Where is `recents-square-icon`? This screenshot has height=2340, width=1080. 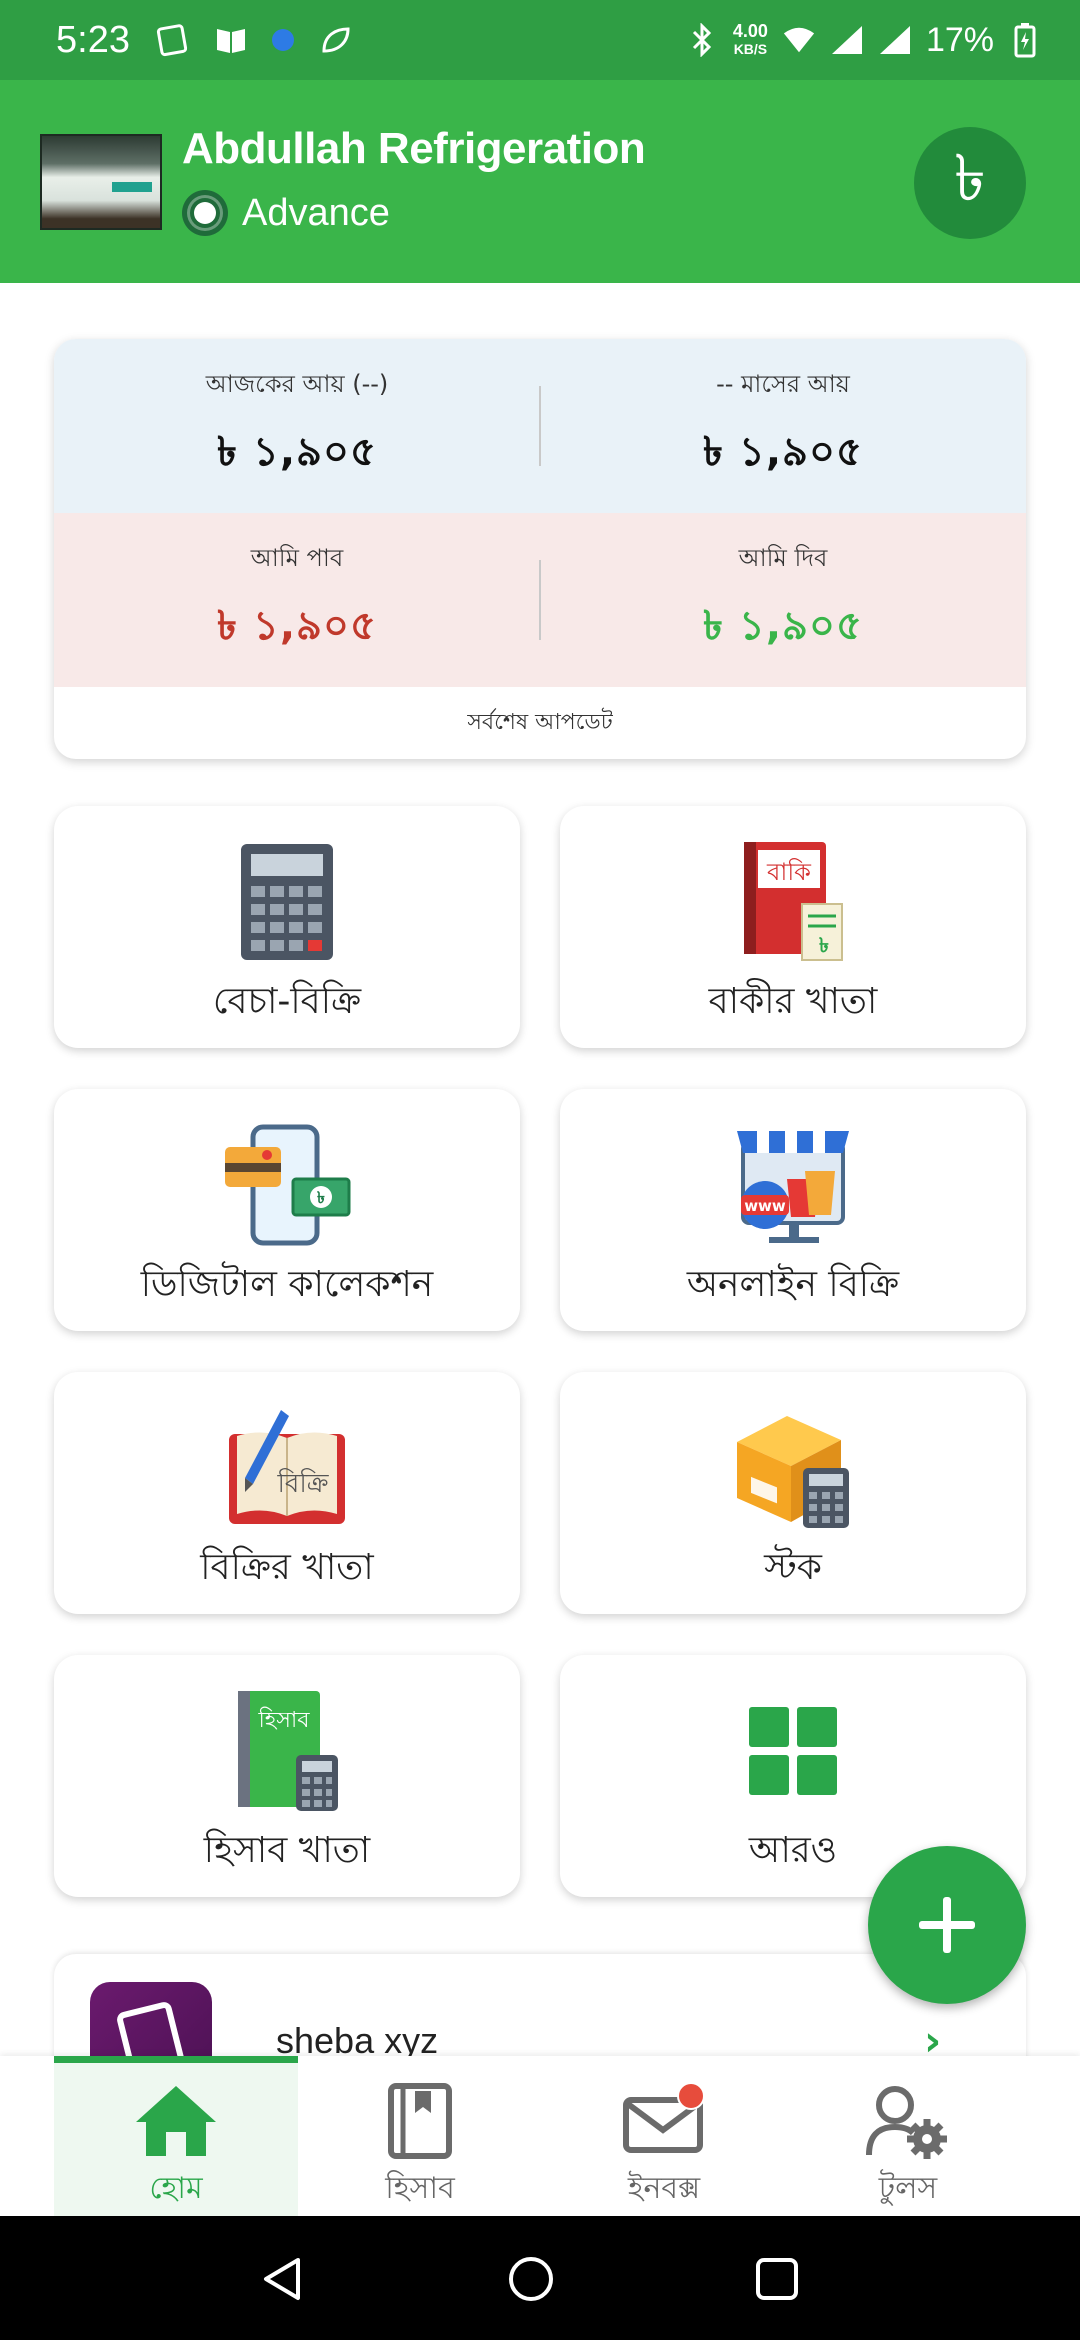 recents-square-icon is located at coordinates (777, 2279).